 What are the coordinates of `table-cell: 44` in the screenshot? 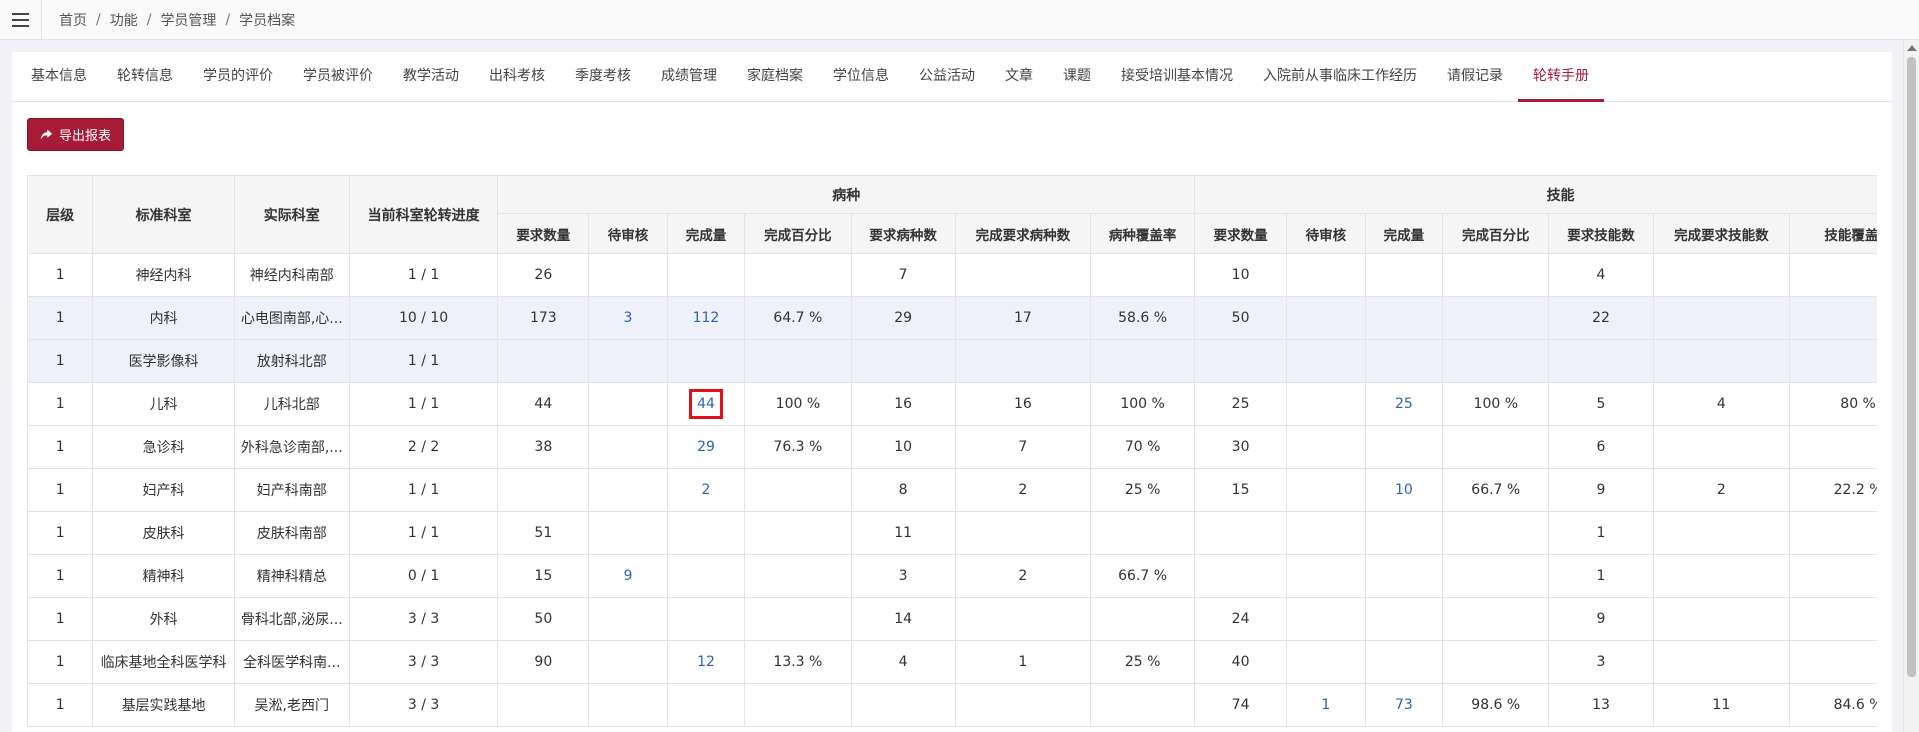 It's located at (706, 404).